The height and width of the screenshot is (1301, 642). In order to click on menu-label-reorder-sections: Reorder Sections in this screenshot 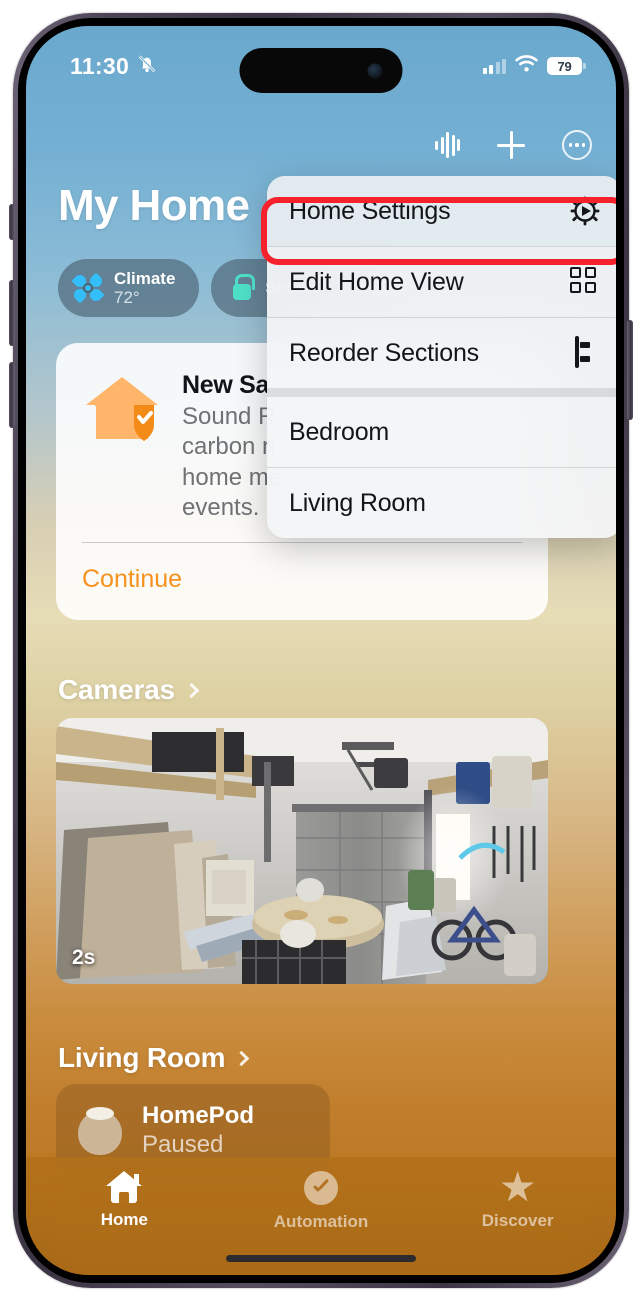, I will do `click(384, 352)`.